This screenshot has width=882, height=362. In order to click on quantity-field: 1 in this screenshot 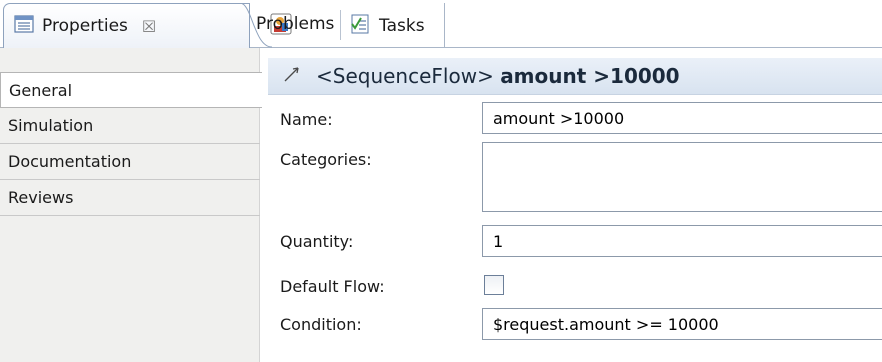, I will do `click(682, 241)`.